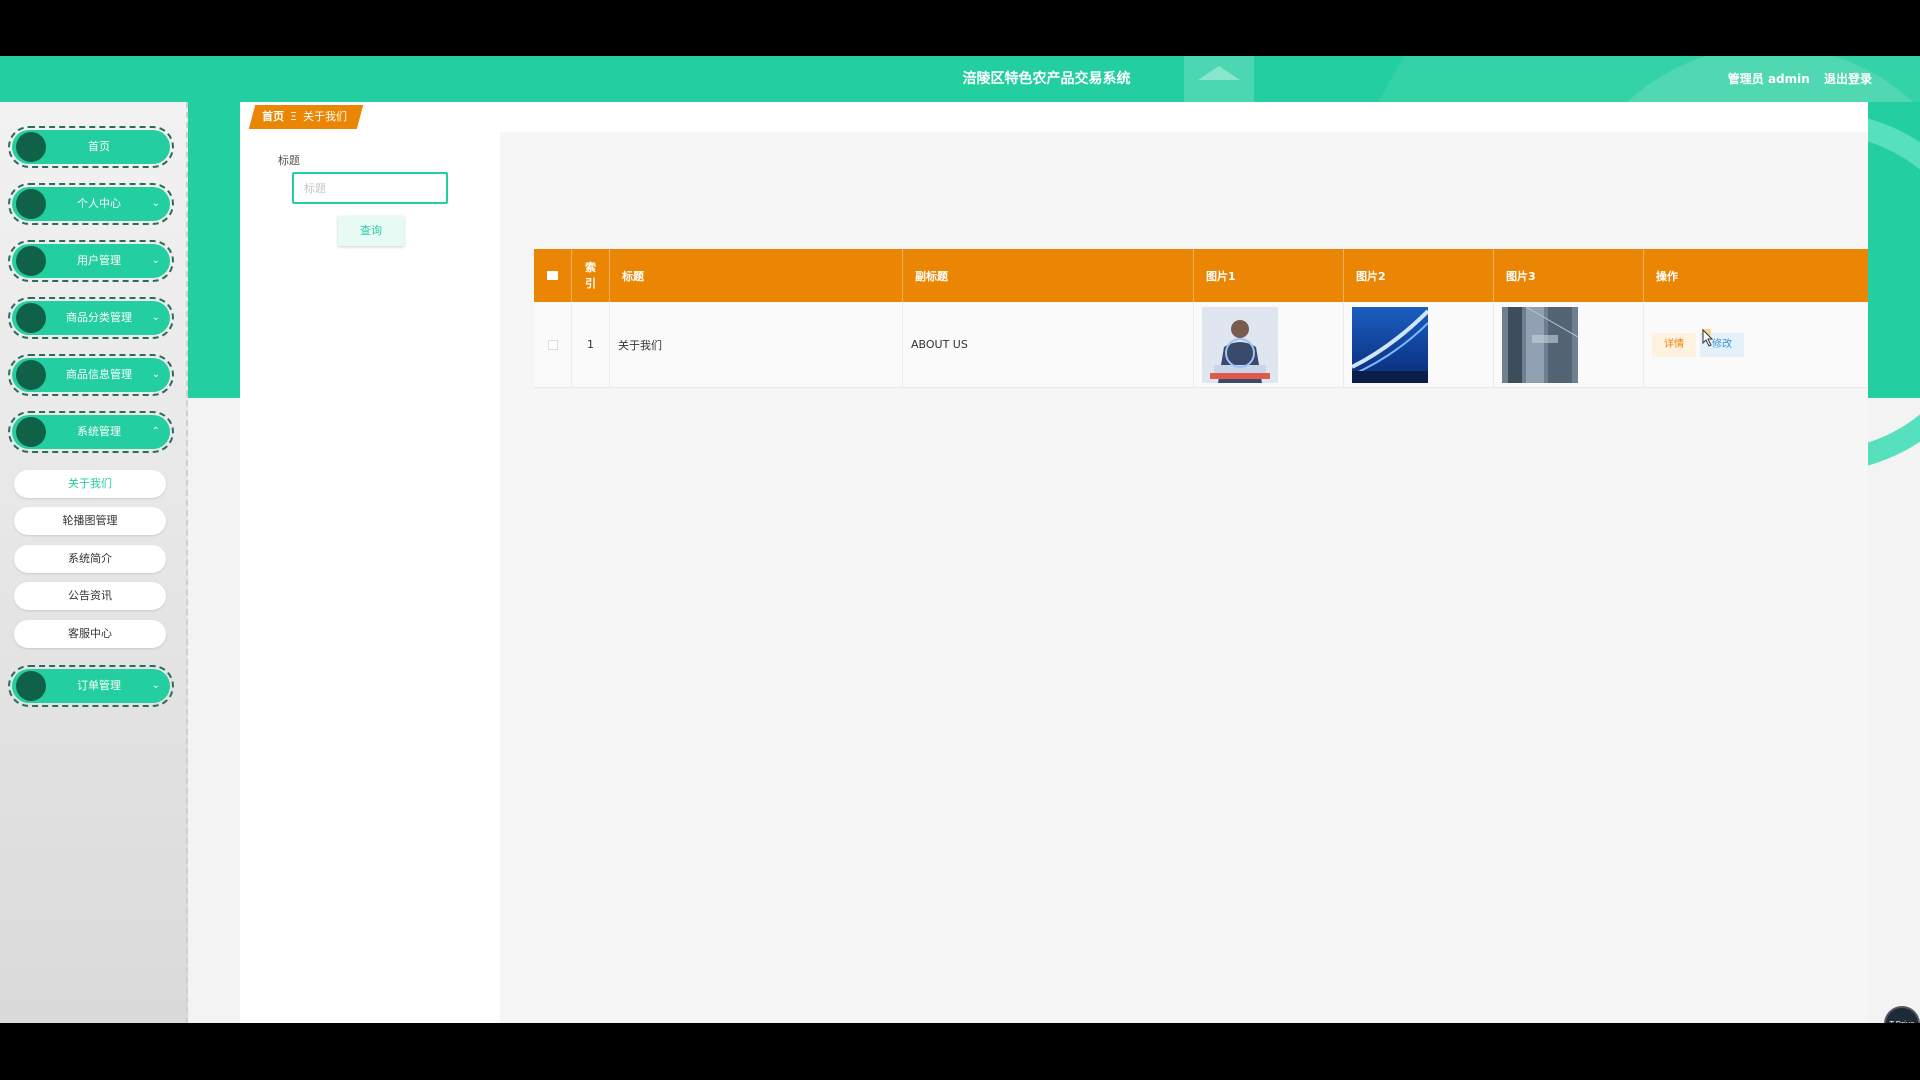  What do you see at coordinates (1569, 275) in the screenshot?
I see `column-header-image3: 图片3` at bounding box center [1569, 275].